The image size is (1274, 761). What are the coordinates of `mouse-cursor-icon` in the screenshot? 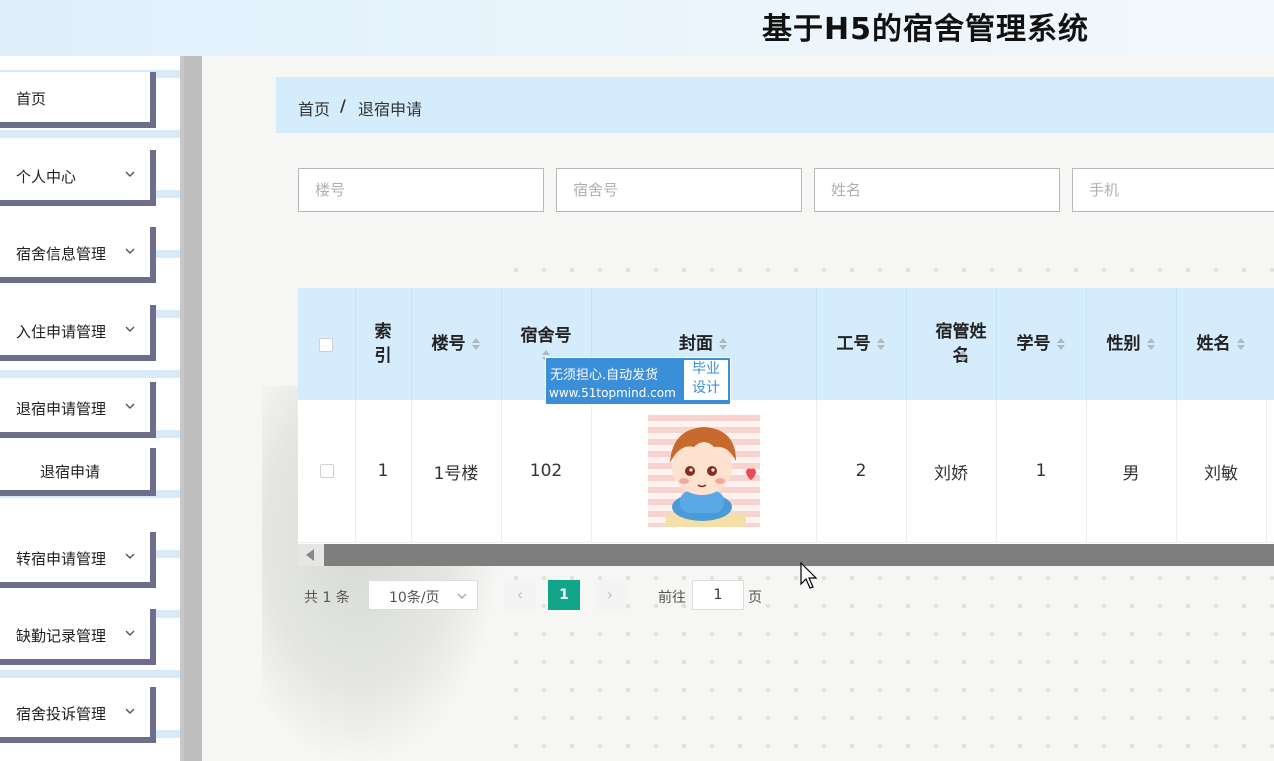 It's located at (809, 575).